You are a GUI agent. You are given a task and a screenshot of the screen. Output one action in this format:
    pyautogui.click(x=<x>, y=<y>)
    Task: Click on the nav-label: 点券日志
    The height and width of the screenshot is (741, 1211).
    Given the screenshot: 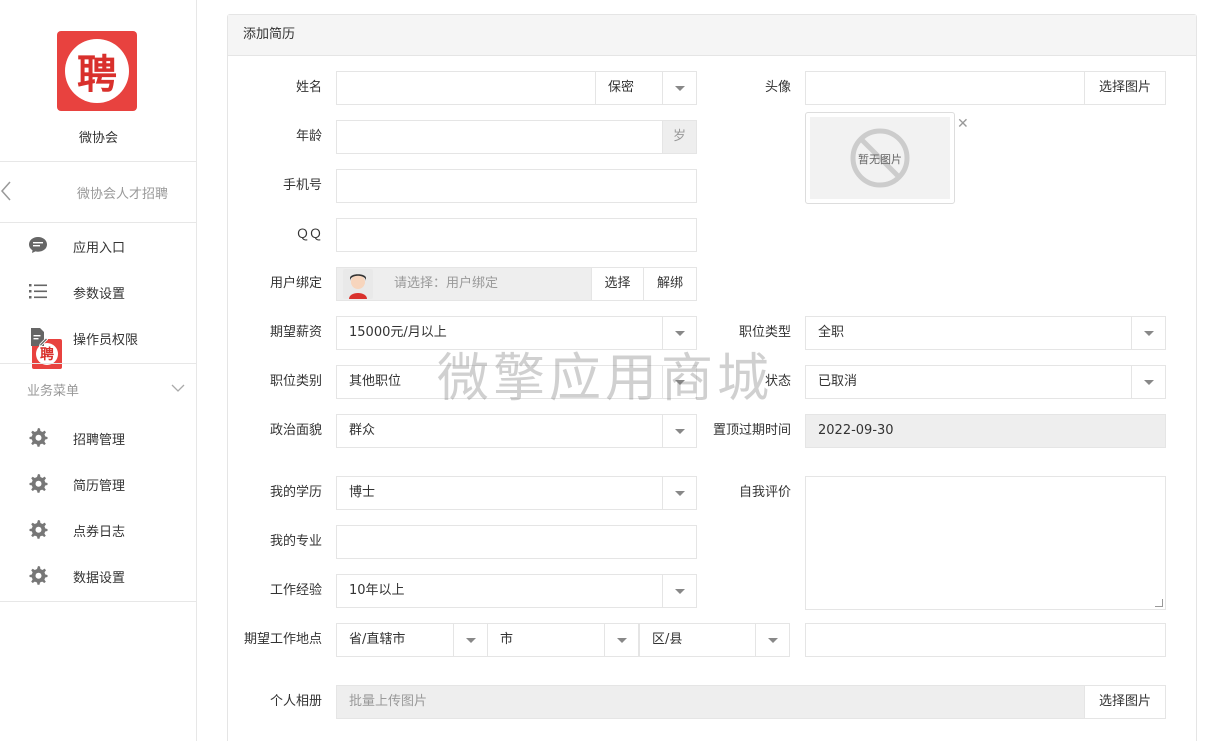 What is the action you would take?
    pyautogui.click(x=99, y=532)
    